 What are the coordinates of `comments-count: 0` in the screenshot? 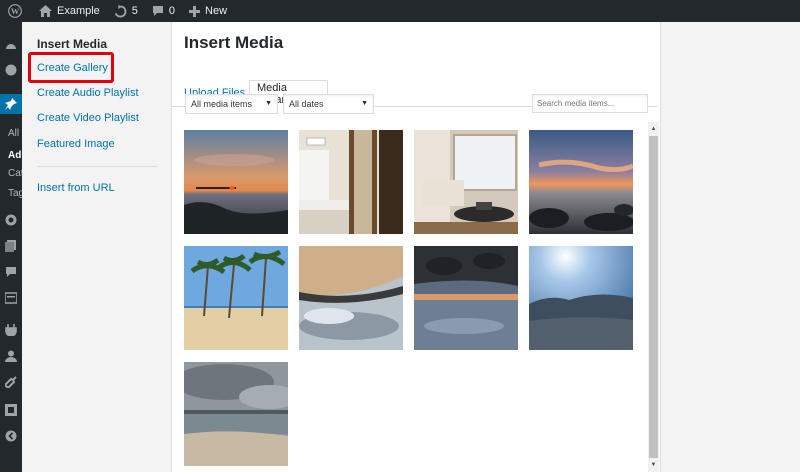 It's located at (172, 11).